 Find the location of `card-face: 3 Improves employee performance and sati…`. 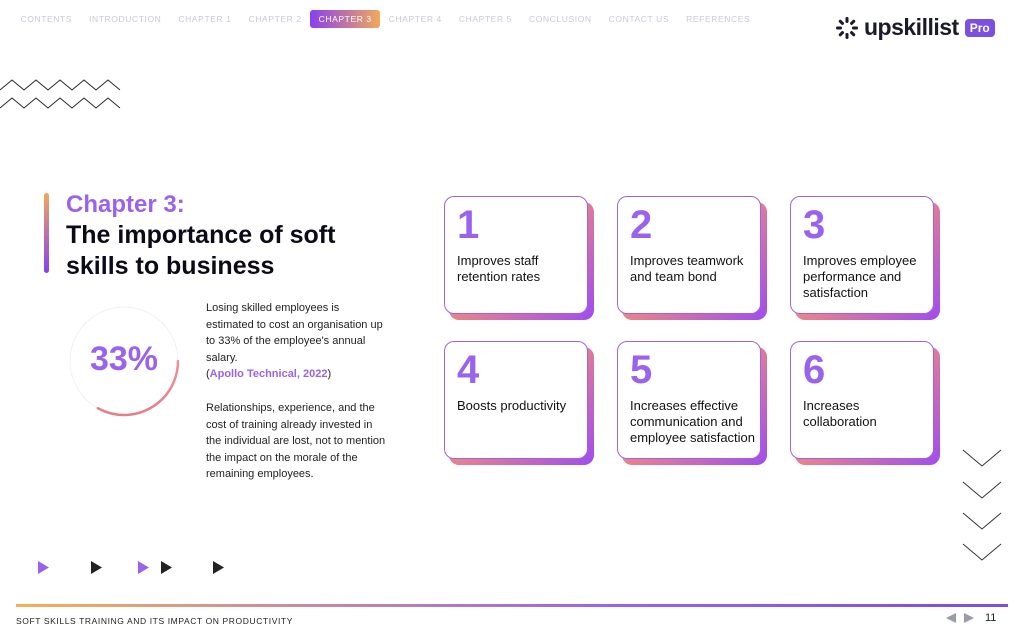

card-face: 3 Improves employee performance and sati… is located at coordinates (862, 255).